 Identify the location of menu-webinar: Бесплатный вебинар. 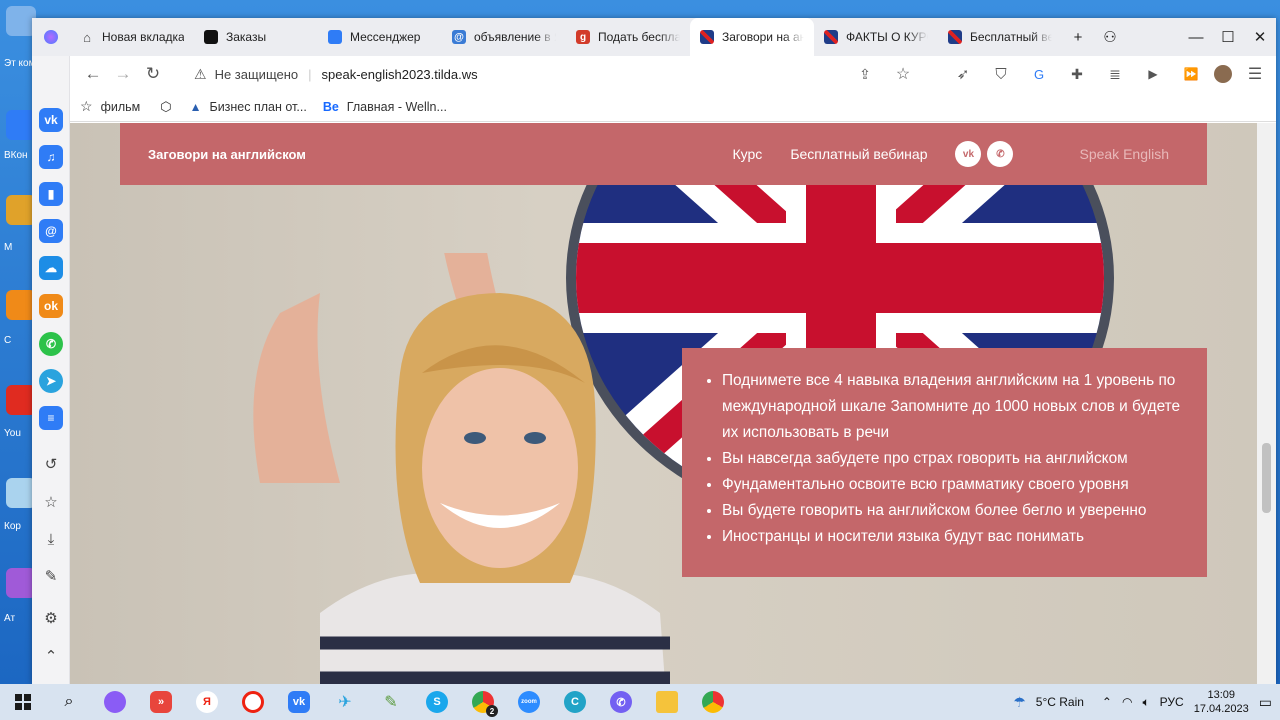
(858, 154).